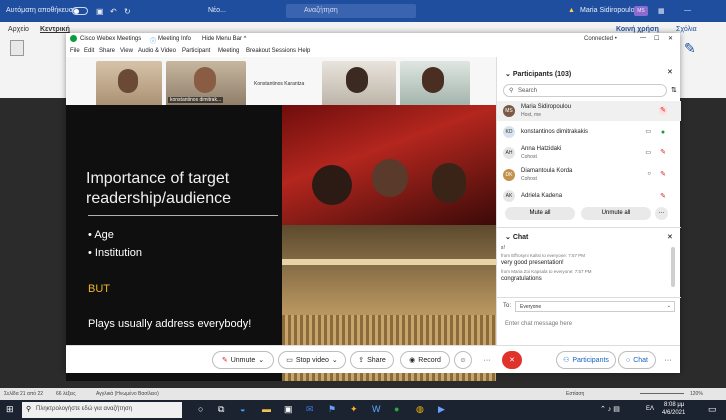 Image resolution: width=726 pixels, height=420 pixels. What do you see at coordinates (17, 48) in the screenshot?
I see `paste-icon` at bounding box center [17, 48].